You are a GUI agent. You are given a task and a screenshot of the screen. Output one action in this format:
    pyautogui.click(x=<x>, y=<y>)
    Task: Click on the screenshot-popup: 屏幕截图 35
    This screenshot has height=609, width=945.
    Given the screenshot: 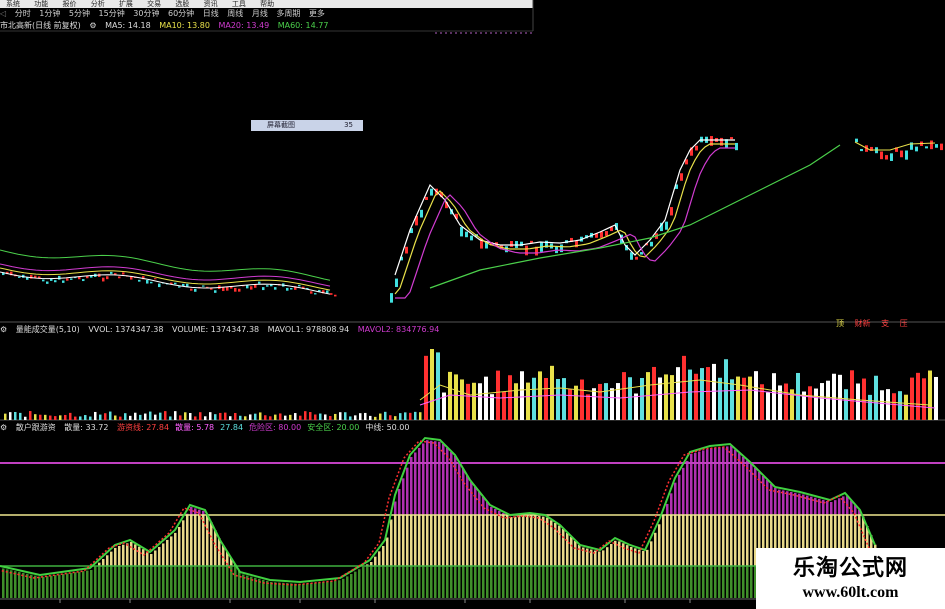 What is the action you would take?
    pyautogui.click(x=307, y=125)
    